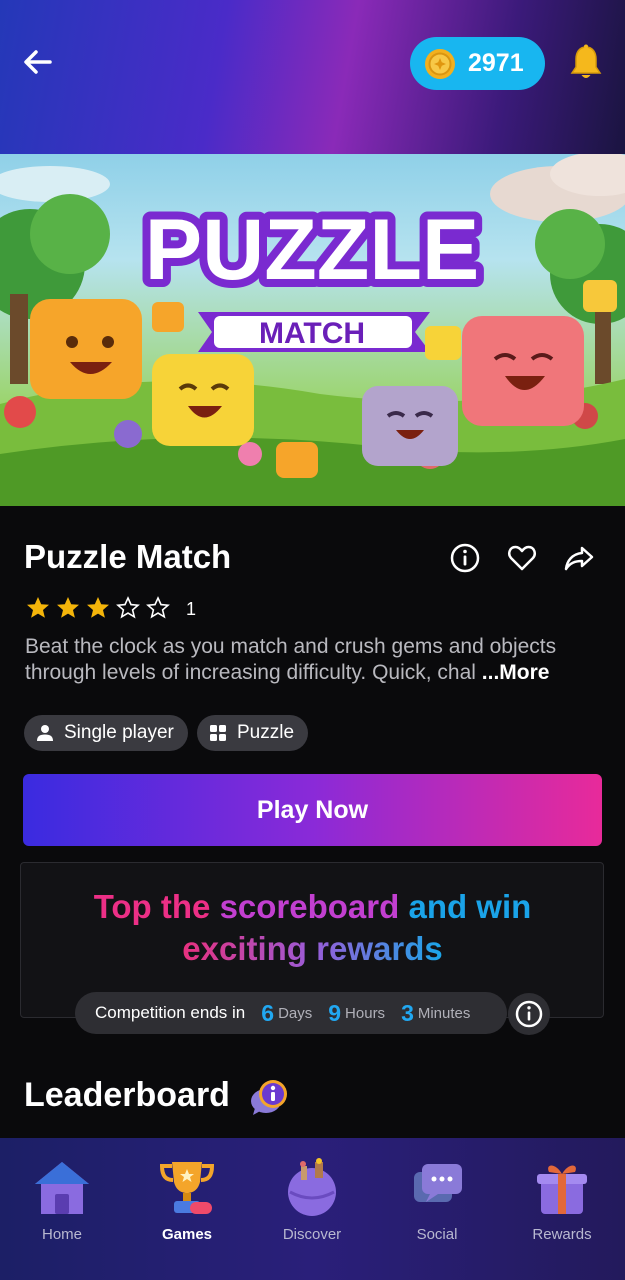  What do you see at coordinates (516, 672) in the screenshot?
I see `more-link: ...More` at bounding box center [516, 672].